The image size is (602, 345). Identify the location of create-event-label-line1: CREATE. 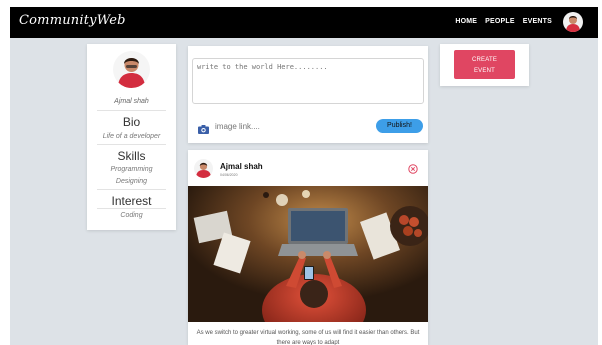
(484, 60).